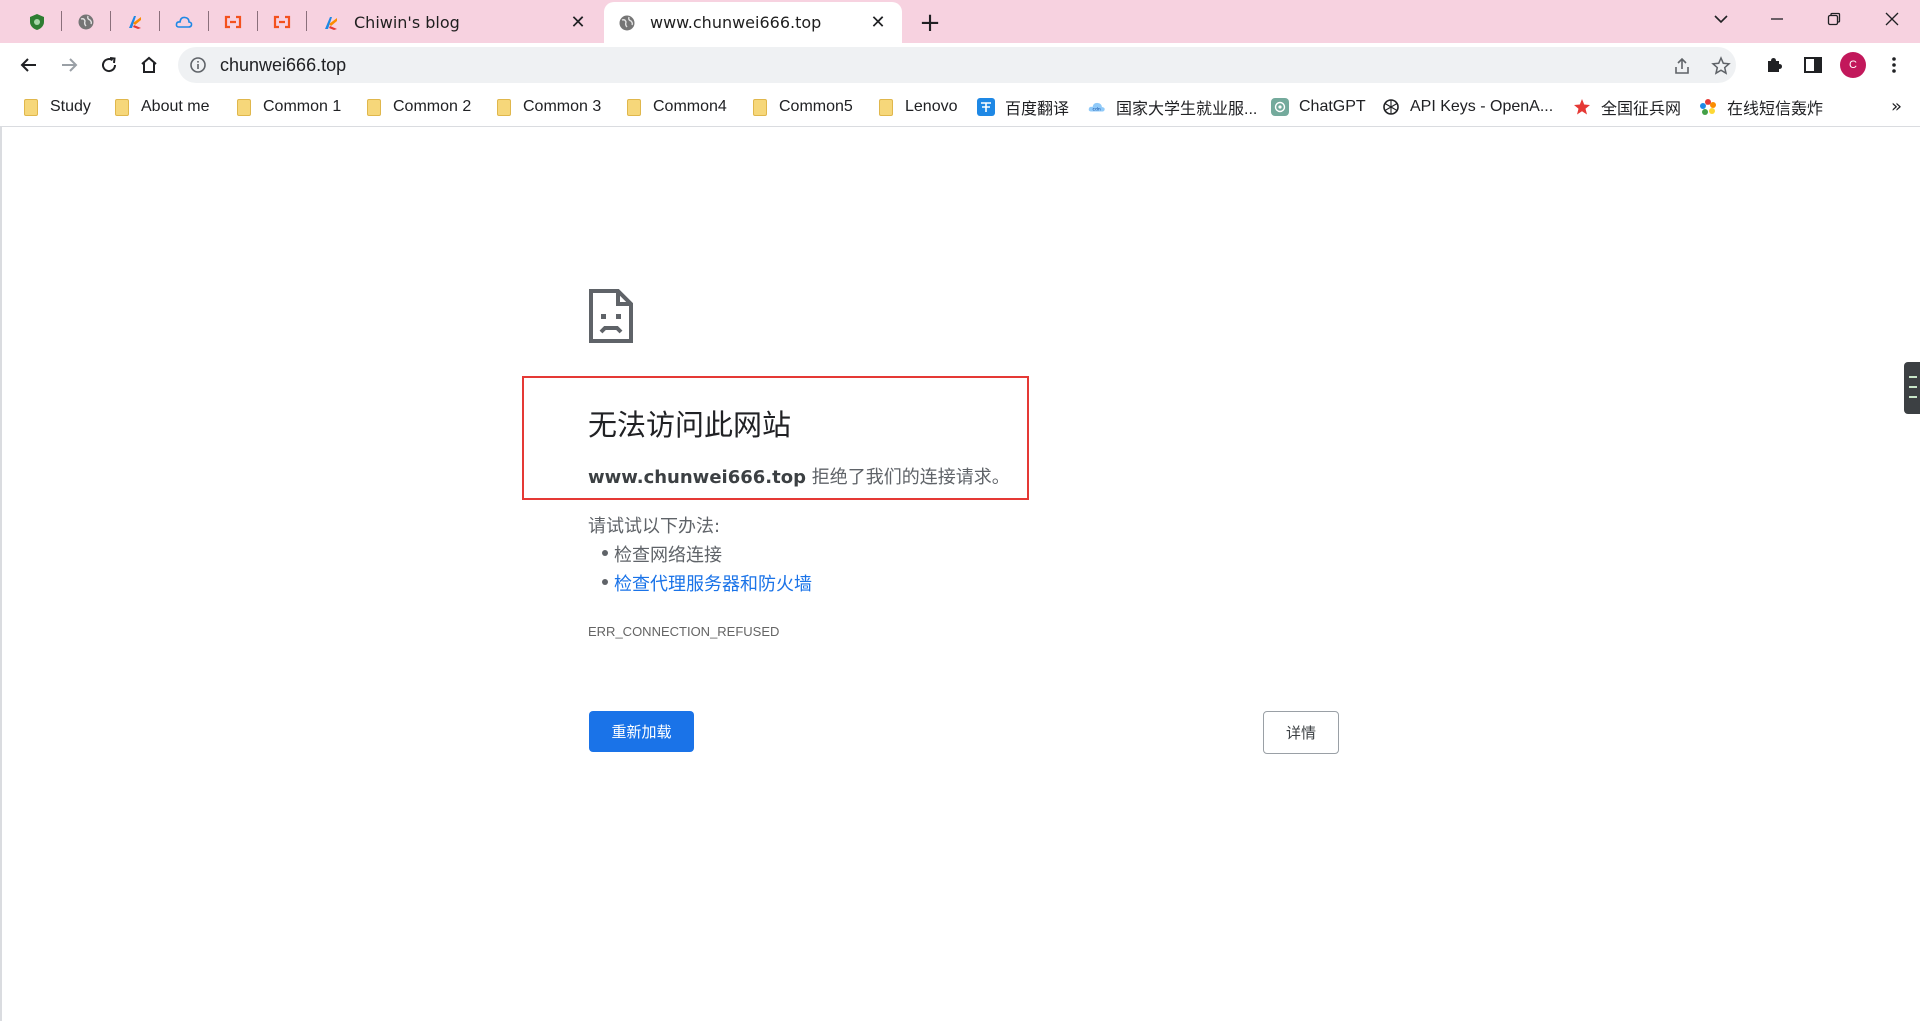 Image resolution: width=1920 pixels, height=1021 pixels. I want to click on bookmark-common-2: Common 2, so click(418, 107).